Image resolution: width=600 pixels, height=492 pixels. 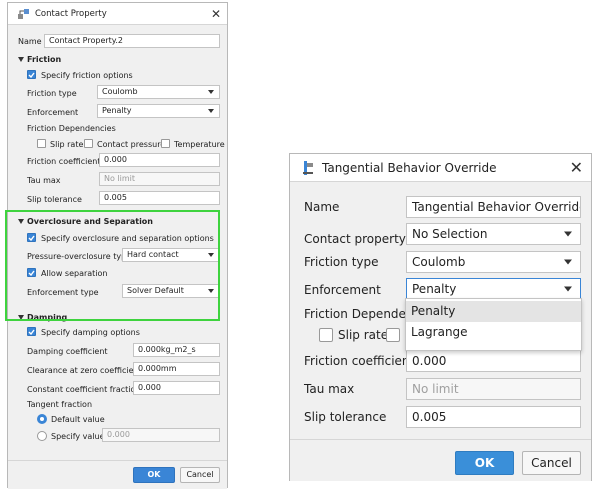 What do you see at coordinates (78, 436) in the screenshot?
I see `specify-value-label: Specify value` at bounding box center [78, 436].